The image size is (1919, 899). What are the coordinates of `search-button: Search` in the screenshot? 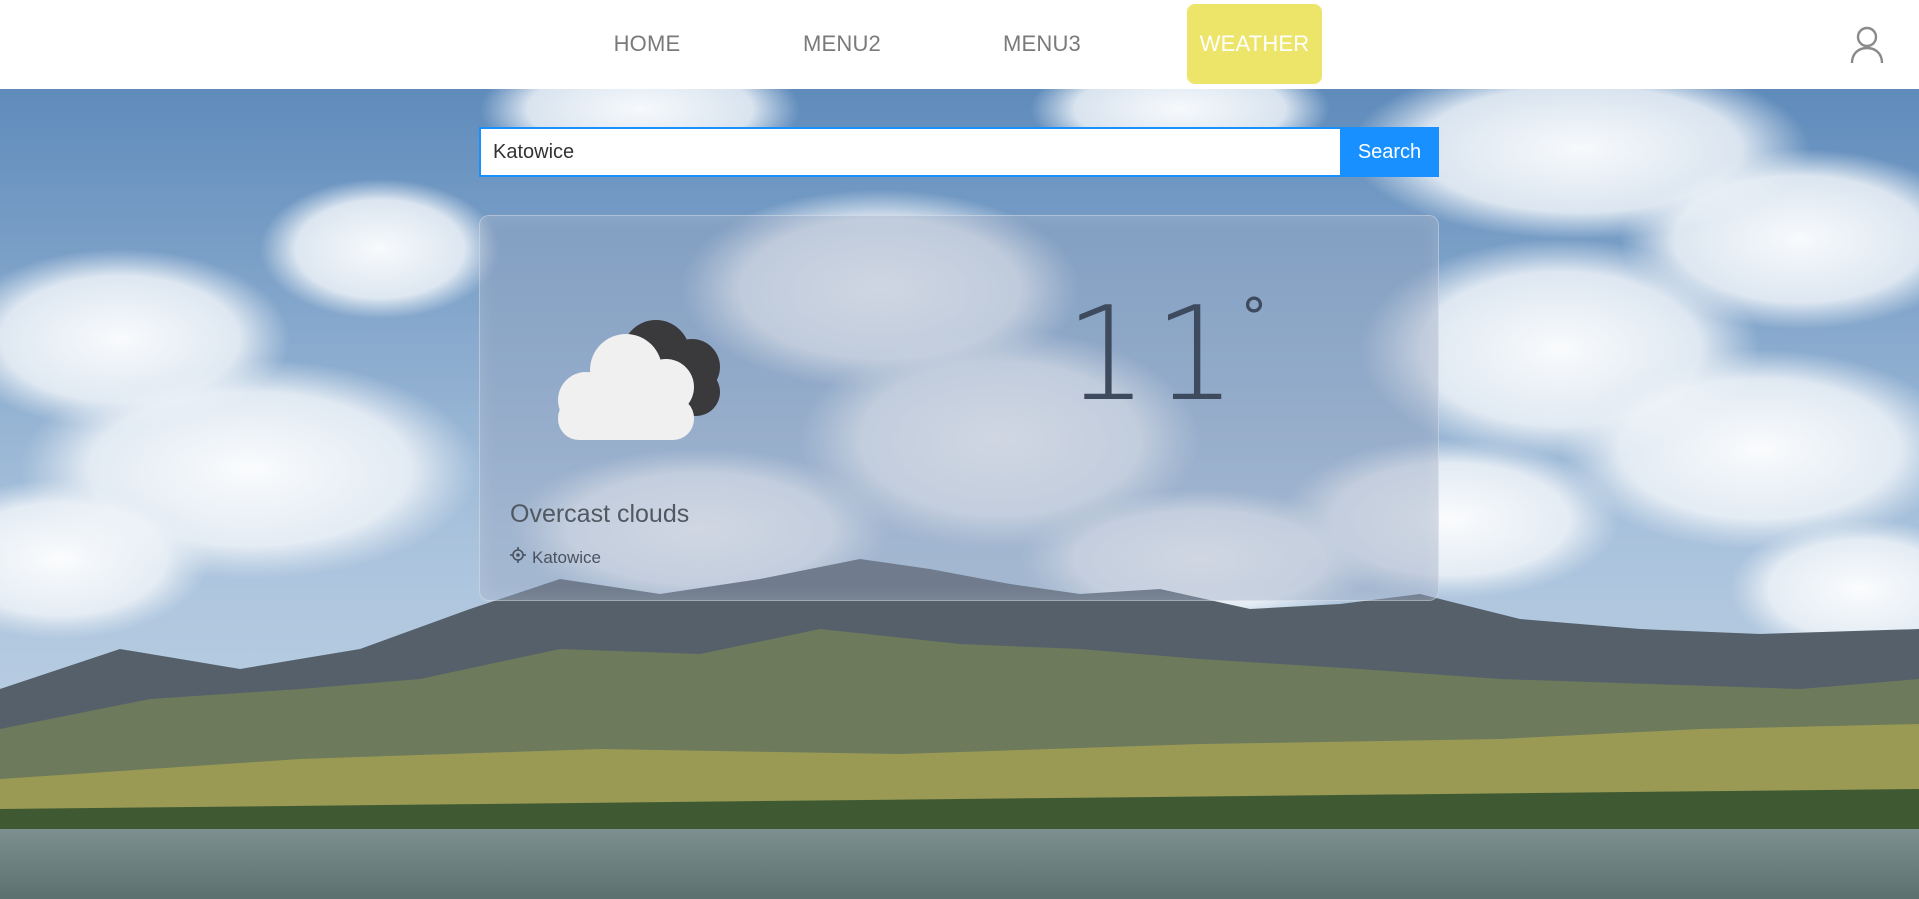 It's located at (1389, 152).